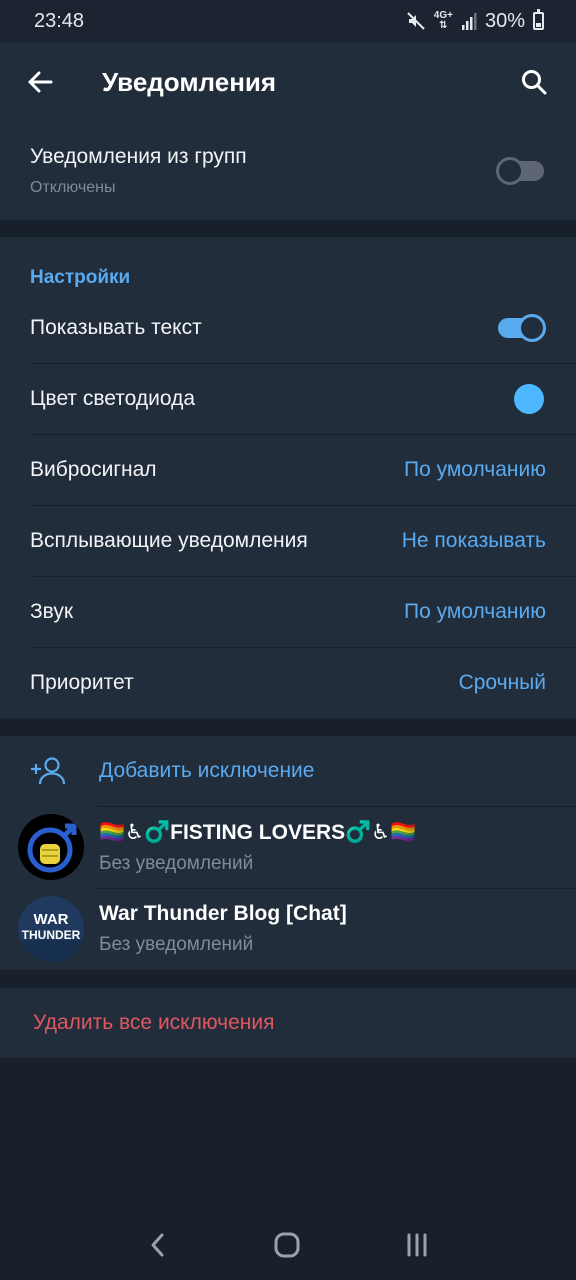 Image resolution: width=576 pixels, height=1280 pixels. I want to click on delete-all-section: Удалить все исключения, so click(288, 1023).